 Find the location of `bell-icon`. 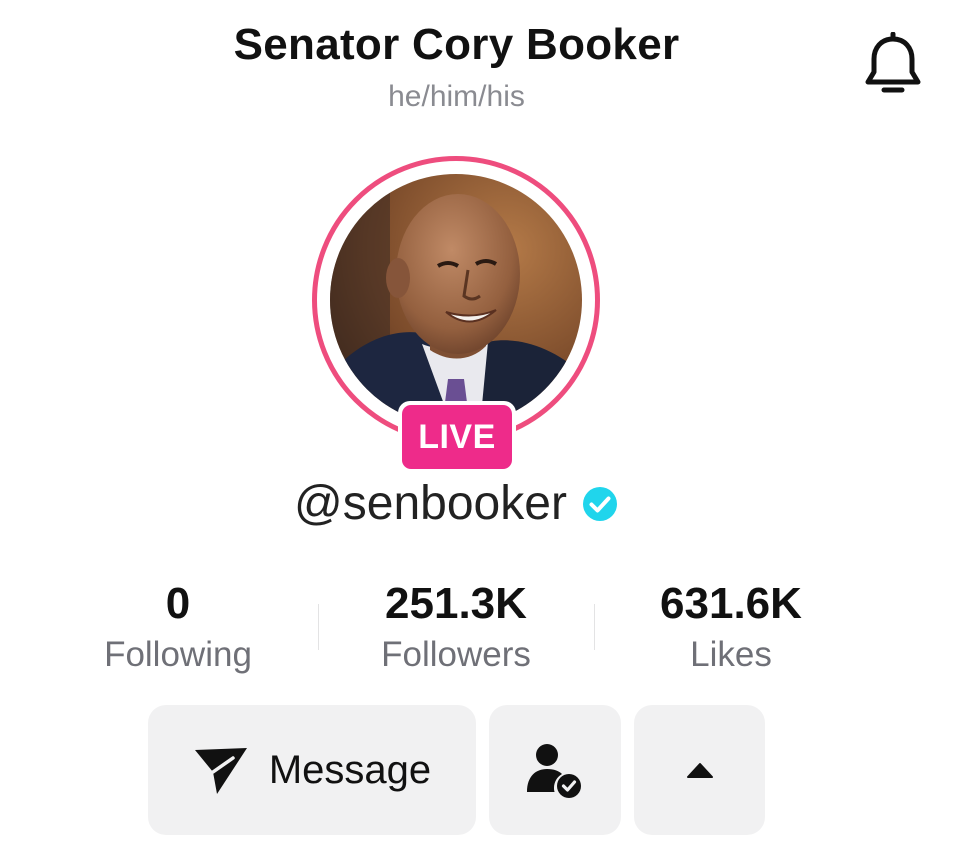

bell-icon is located at coordinates (893, 62).